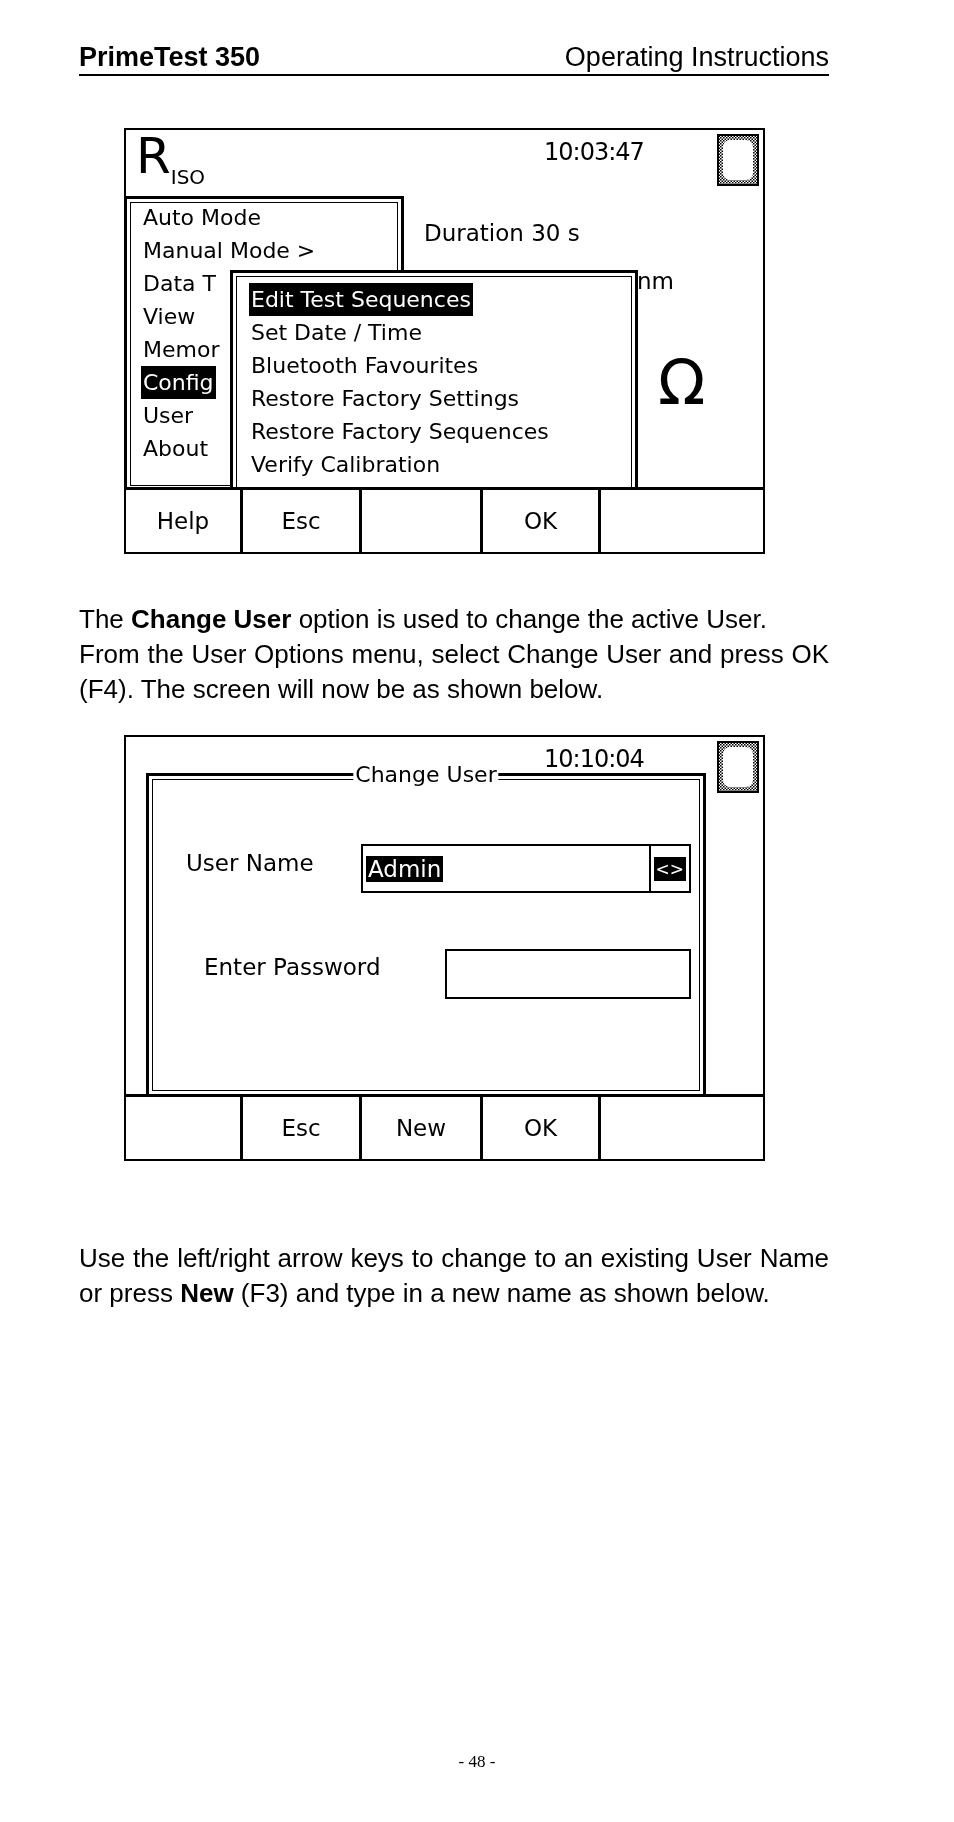  Describe the element at coordinates (346, 464) in the screenshot. I see `submenu-item: Verify Calibration` at that location.